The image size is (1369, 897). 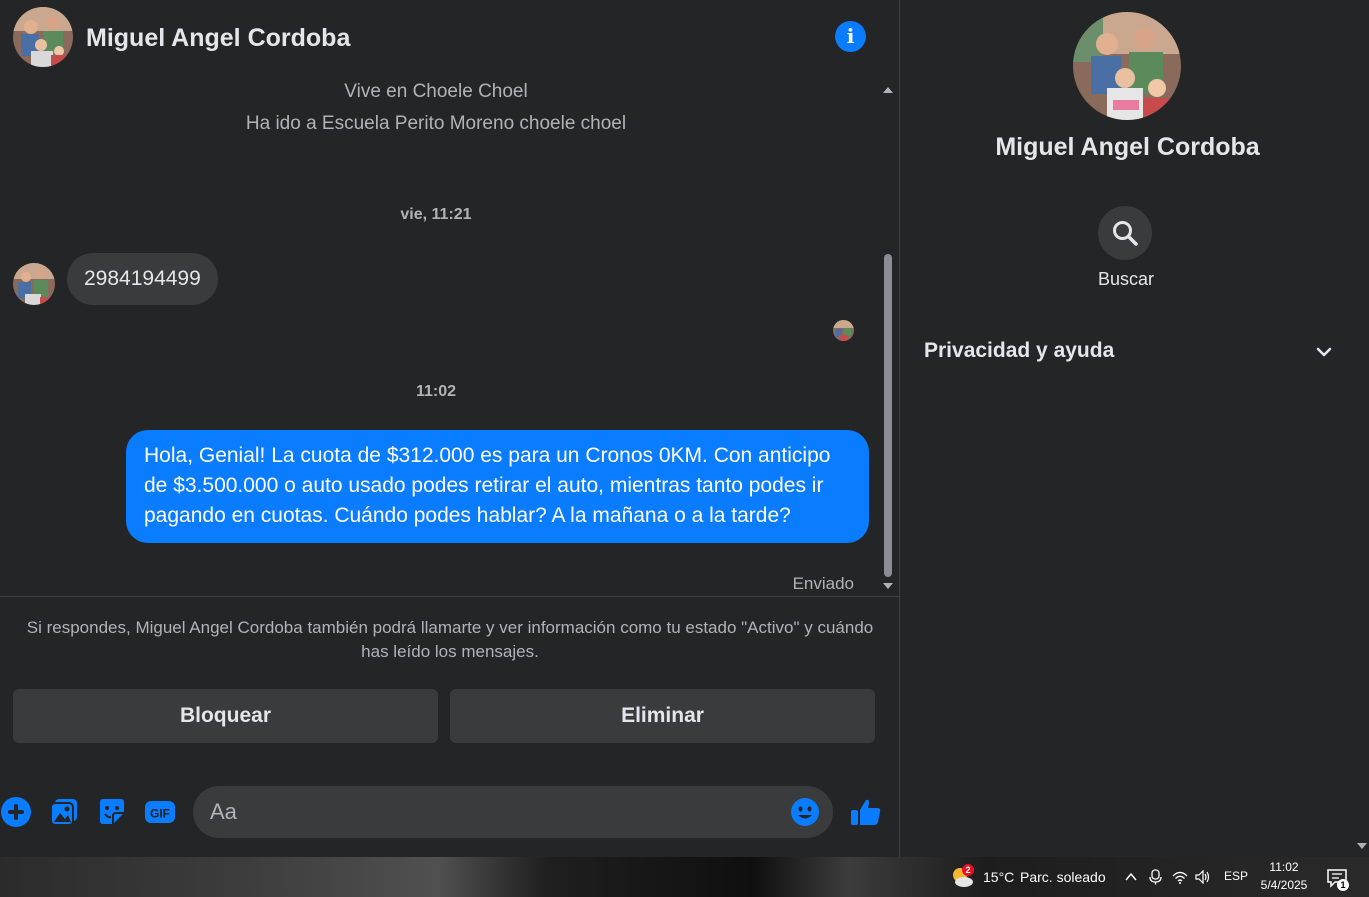 I want to click on language-indicator: ESP, so click(x=1236, y=876).